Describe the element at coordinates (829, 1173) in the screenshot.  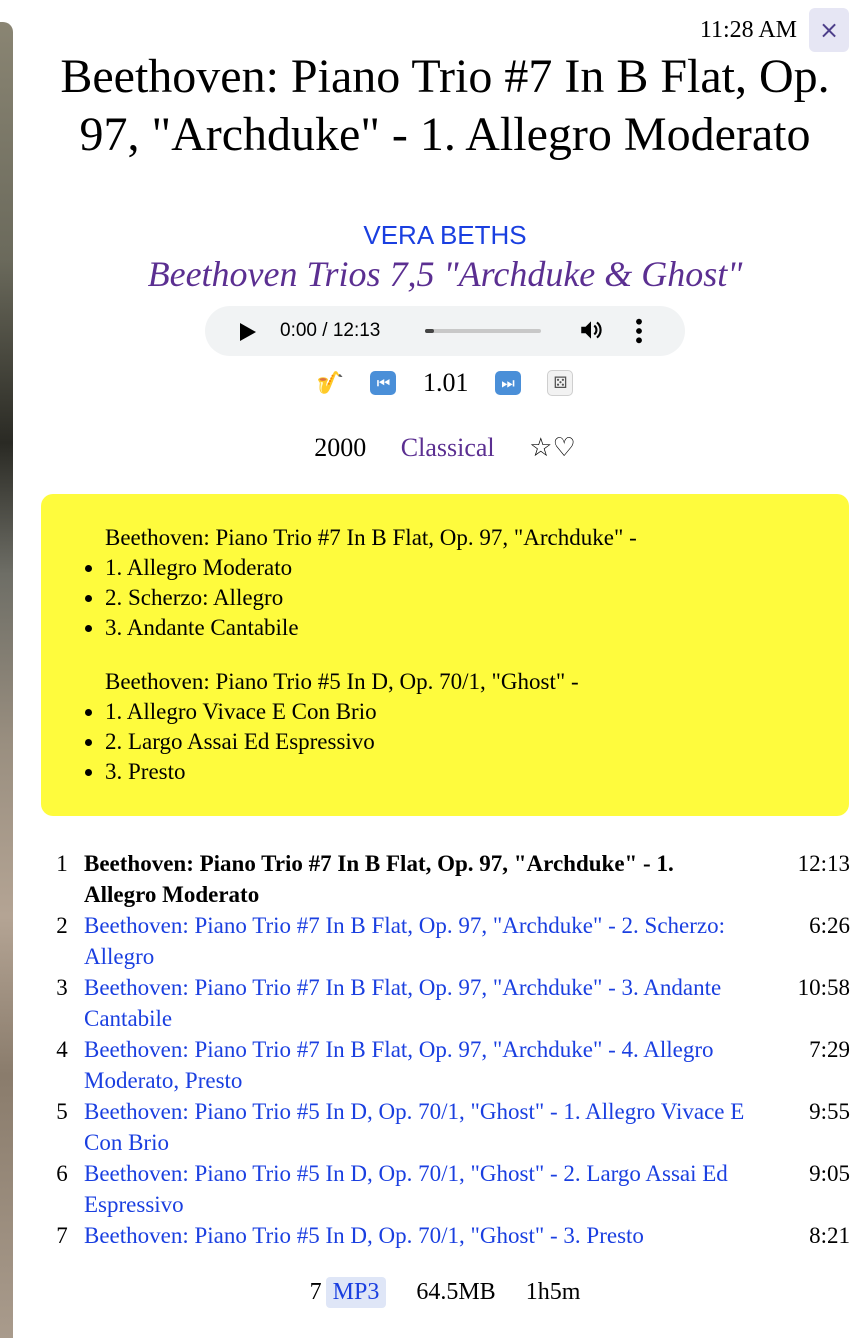
I see `track-duration: 9:05` at that location.